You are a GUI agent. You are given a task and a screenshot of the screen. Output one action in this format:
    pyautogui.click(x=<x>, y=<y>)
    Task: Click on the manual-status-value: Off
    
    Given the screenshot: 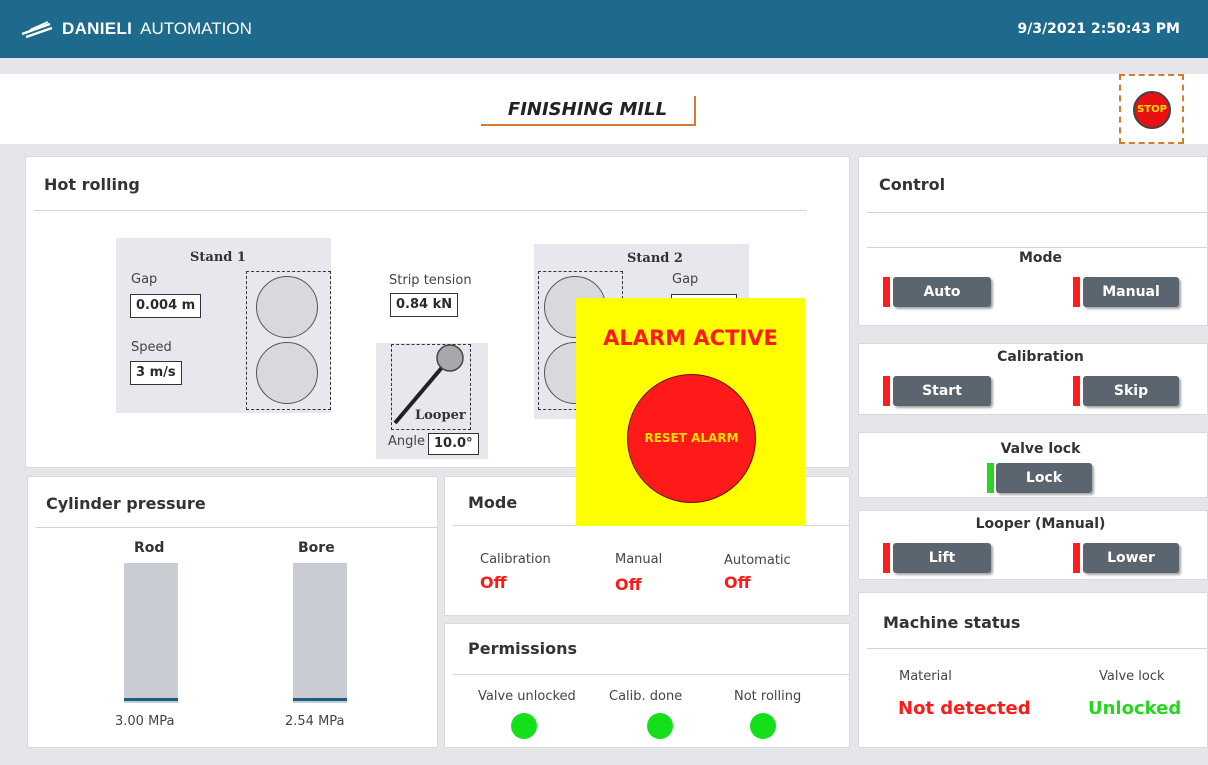 What is the action you would take?
    pyautogui.click(x=628, y=584)
    